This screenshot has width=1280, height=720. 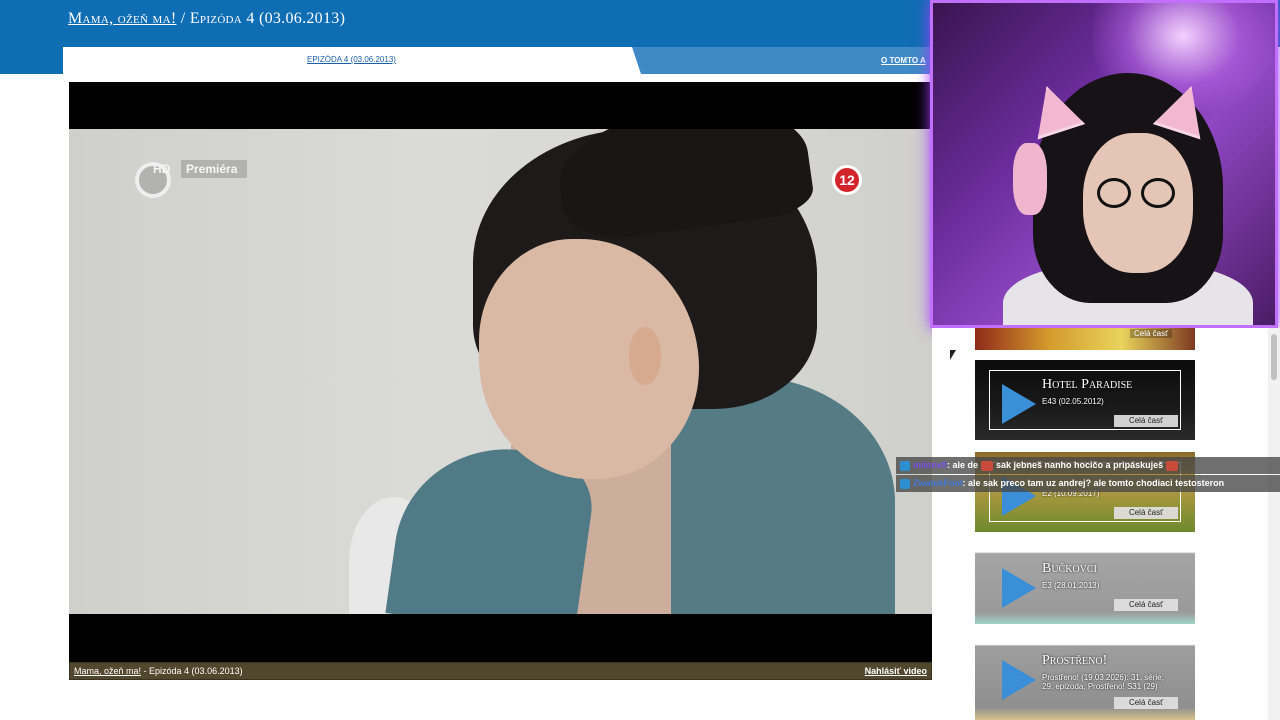 I want to click on sidebar-item-name: Bučkovci, so click(x=1069, y=568).